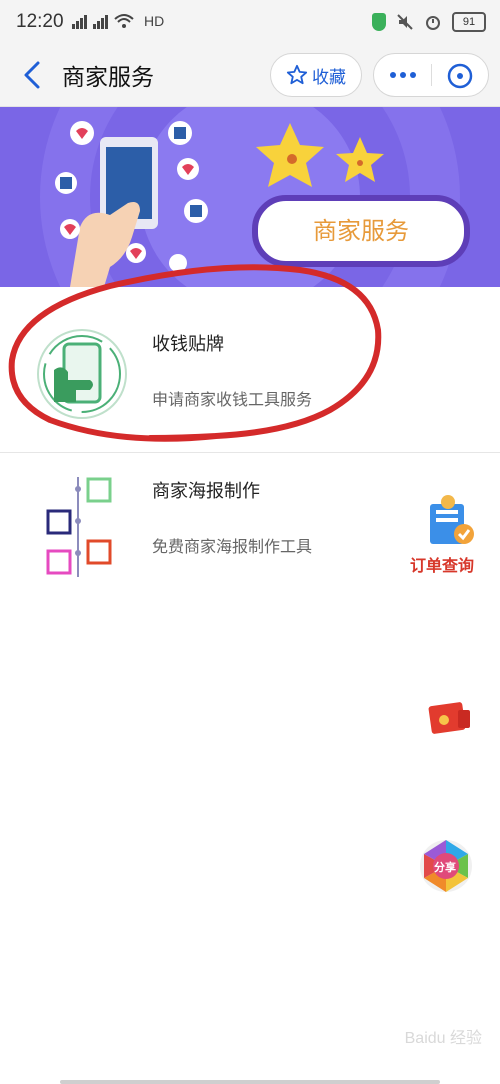 The image size is (500, 1084). What do you see at coordinates (403, 75) in the screenshot?
I see `more-icon` at bounding box center [403, 75].